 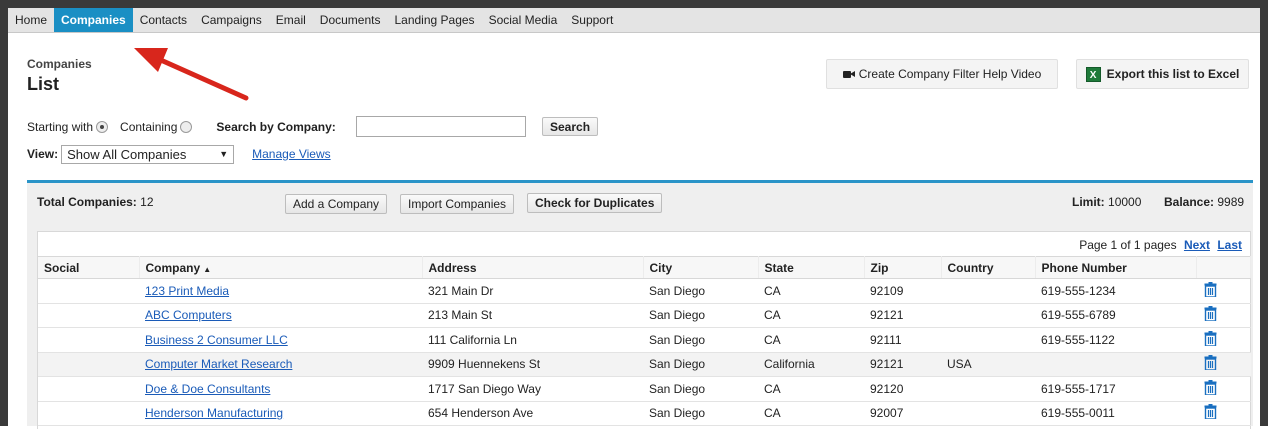 What do you see at coordinates (1162, 74) in the screenshot?
I see `export-excel-button: X Export this list to Excel` at bounding box center [1162, 74].